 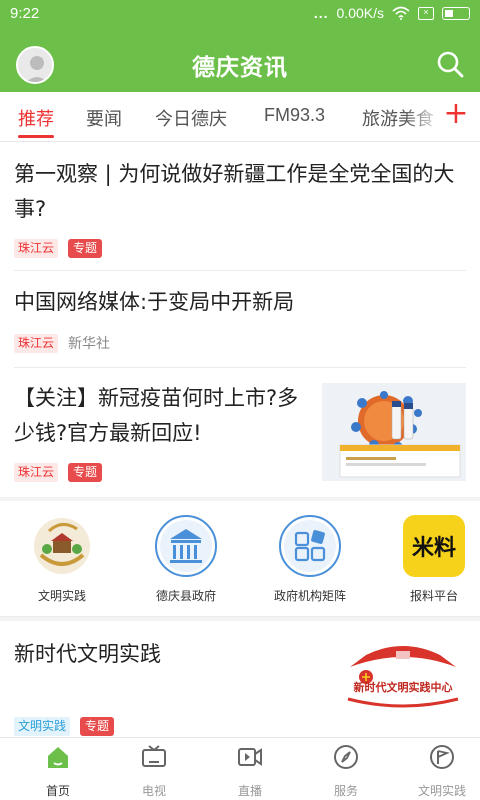 What do you see at coordinates (62, 343) in the screenshot?
I see `article-meta: 珠江云 新华社` at bounding box center [62, 343].